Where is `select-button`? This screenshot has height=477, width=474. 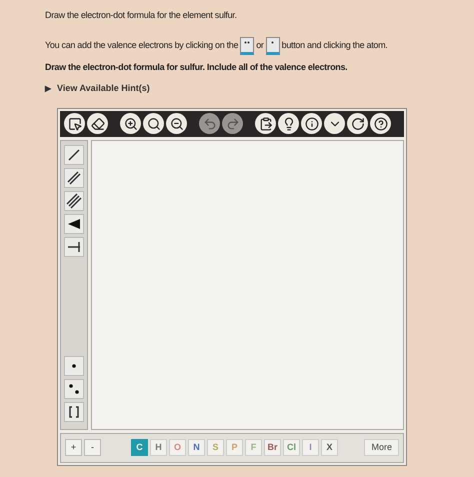
select-button is located at coordinates (74, 123).